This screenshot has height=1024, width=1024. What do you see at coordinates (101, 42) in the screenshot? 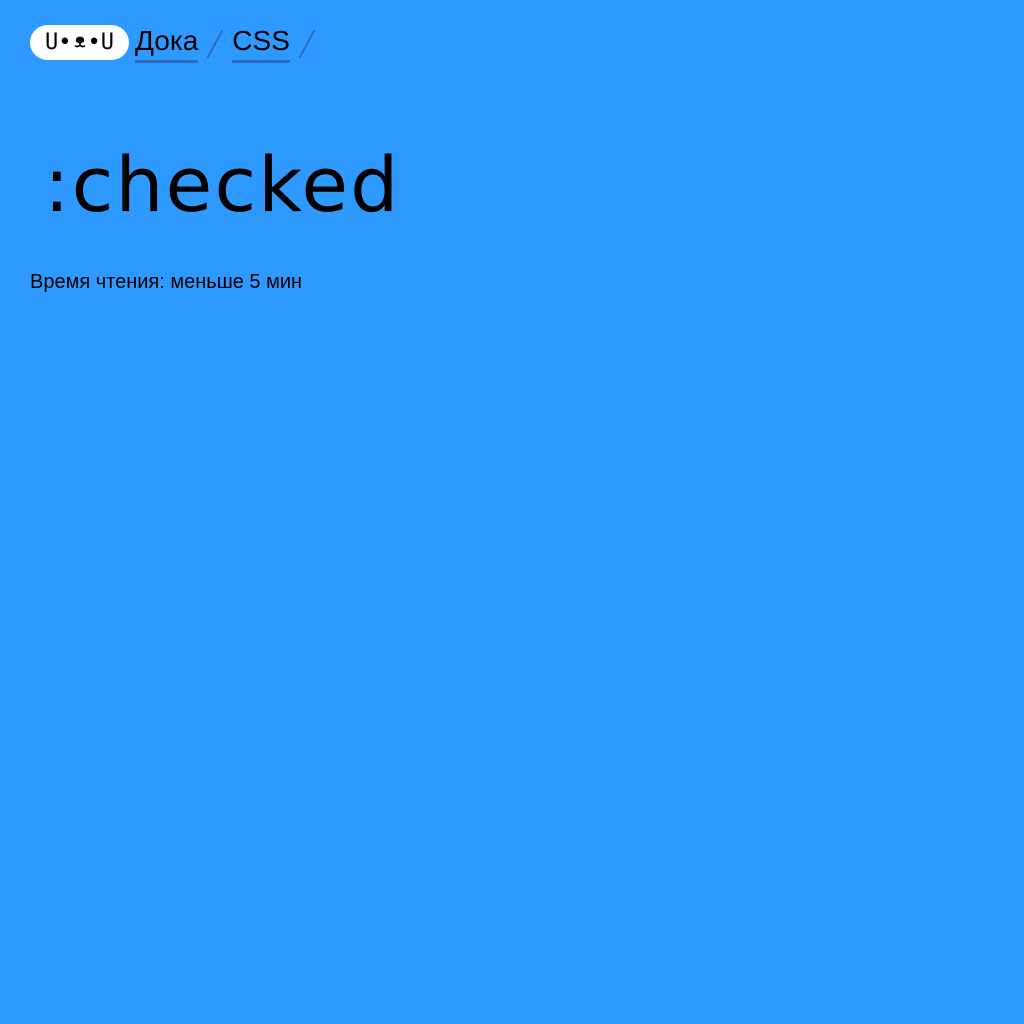
I see `logo-right-text: •U` at bounding box center [101, 42].